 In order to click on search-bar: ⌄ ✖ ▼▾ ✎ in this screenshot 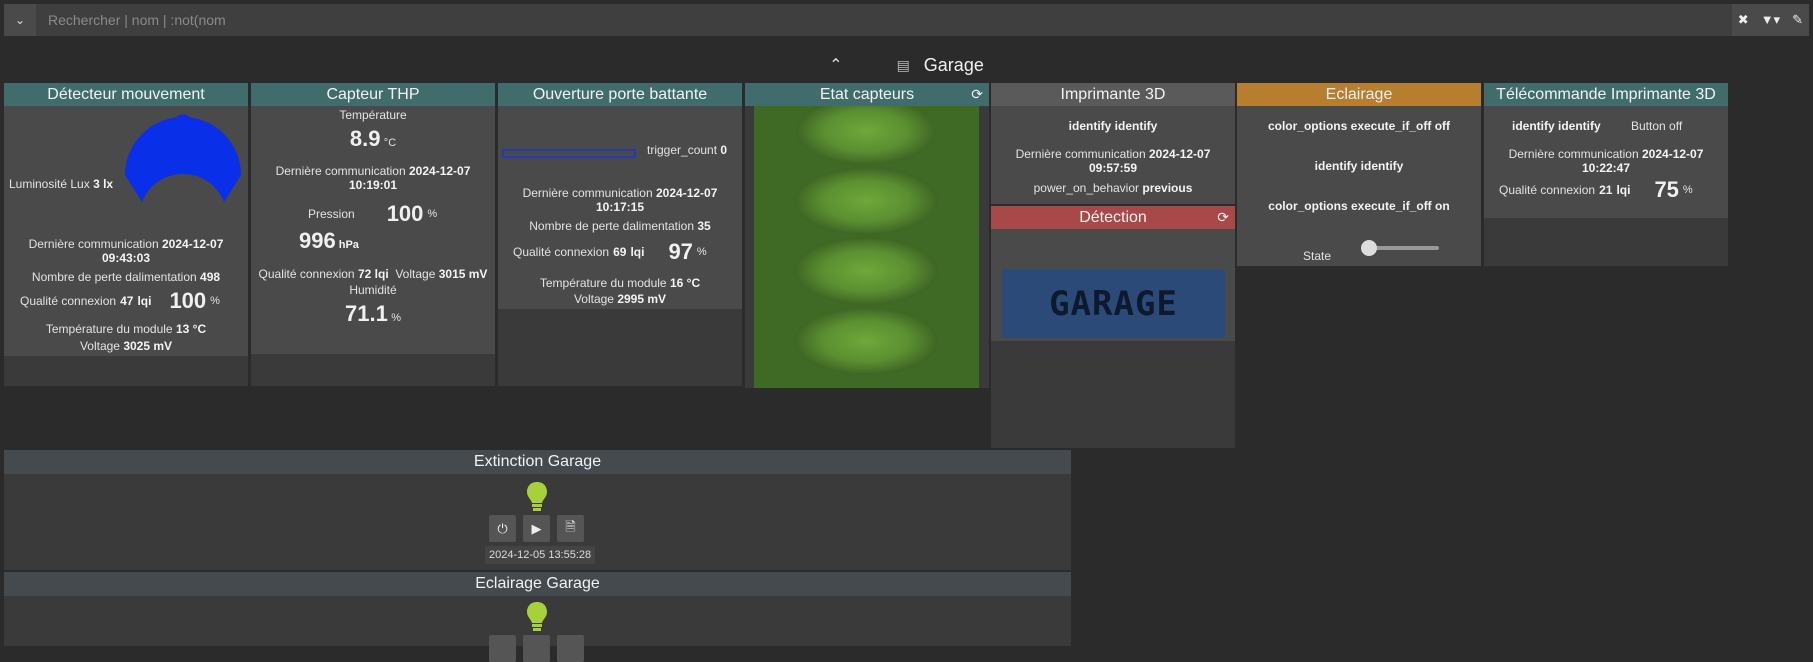, I will do `click(906, 20)`.